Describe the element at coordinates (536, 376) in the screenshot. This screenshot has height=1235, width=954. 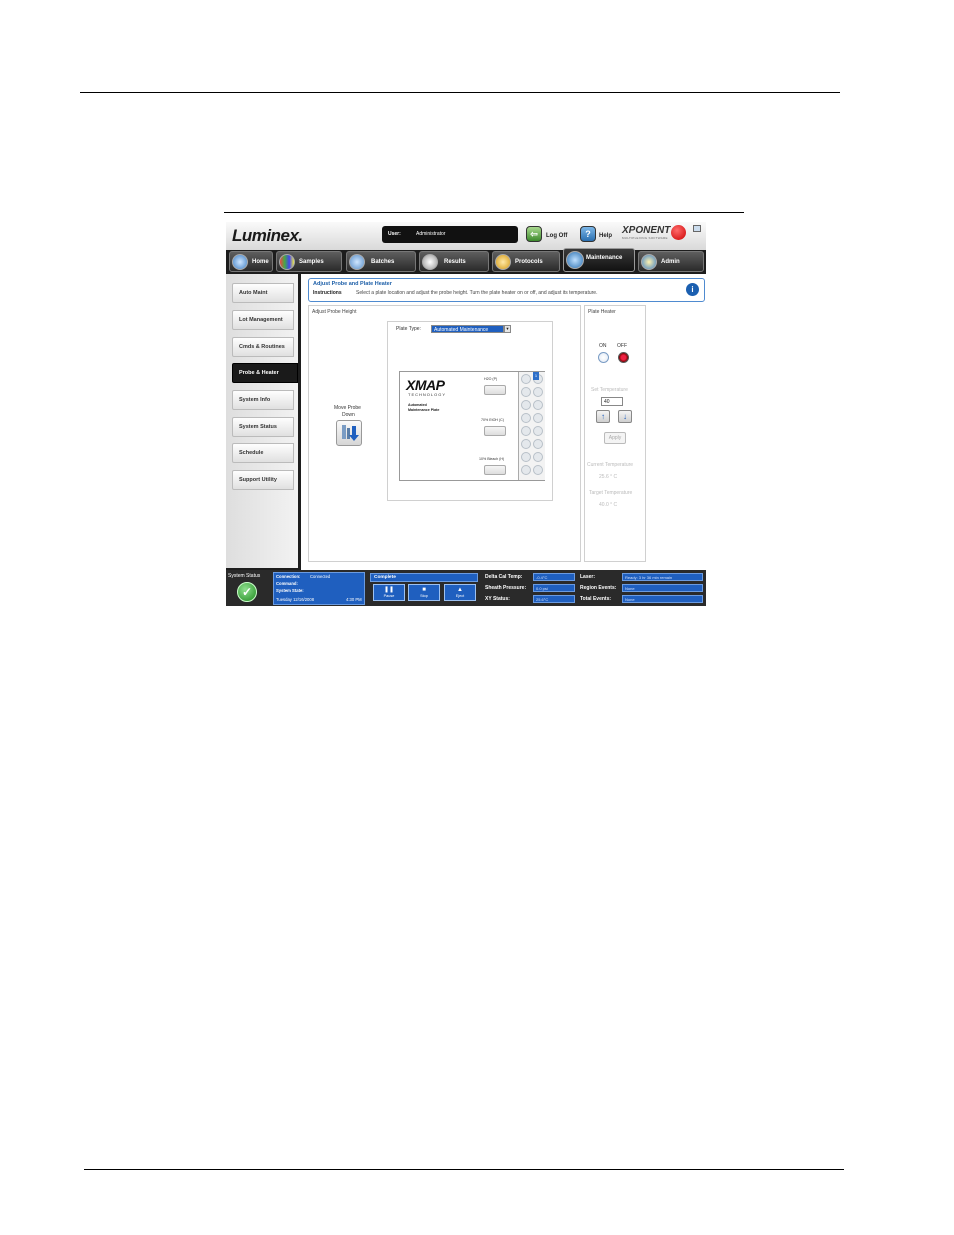
I see `selected-well-marker: 1` at that location.